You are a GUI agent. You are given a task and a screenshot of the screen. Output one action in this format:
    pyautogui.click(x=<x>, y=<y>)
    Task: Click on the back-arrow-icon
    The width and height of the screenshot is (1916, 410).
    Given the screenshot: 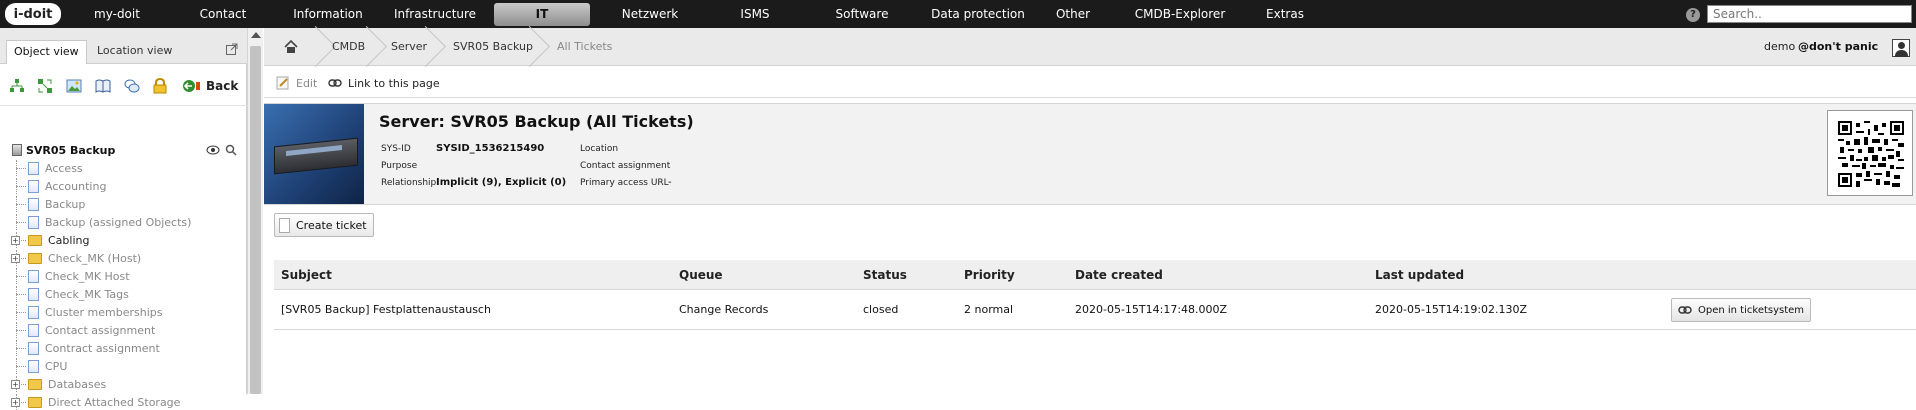 What is the action you would take?
    pyautogui.click(x=191, y=86)
    